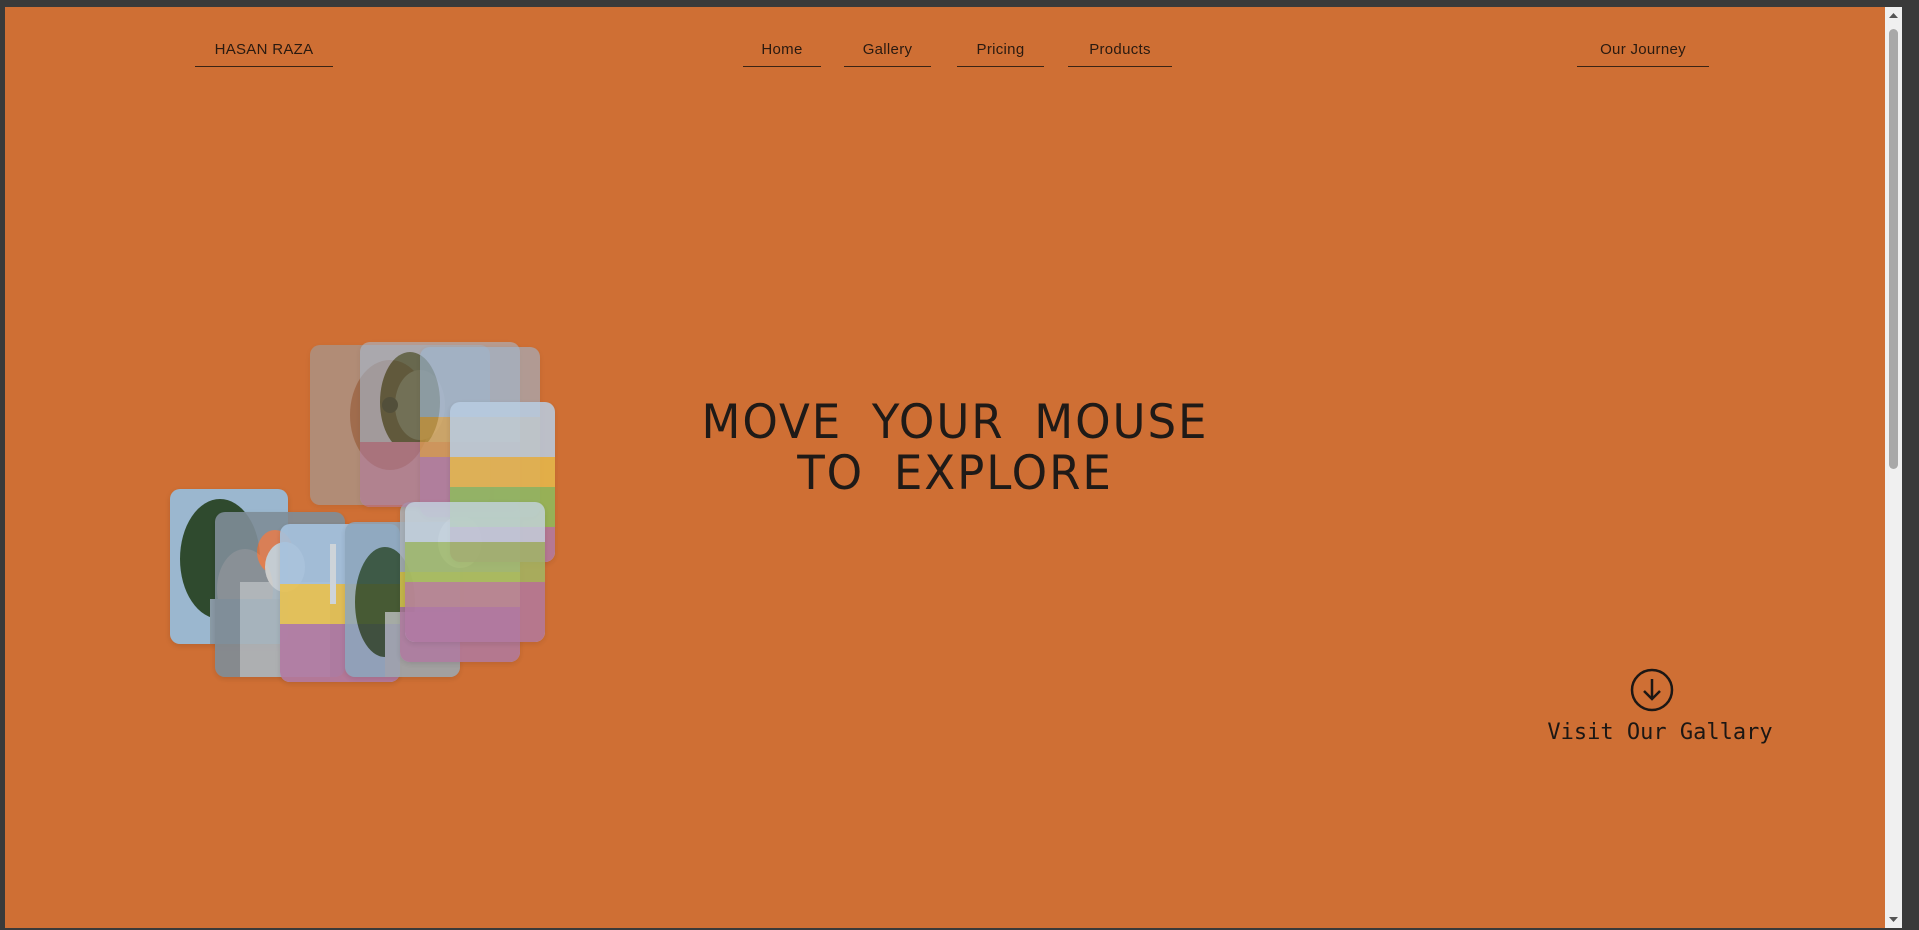 This screenshot has height=930, width=1919. What do you see at coordinates (955, 473) in the screenshot?
I see `hero-title-line-2: TO EXPLORE` at bounding box center [955, 473].